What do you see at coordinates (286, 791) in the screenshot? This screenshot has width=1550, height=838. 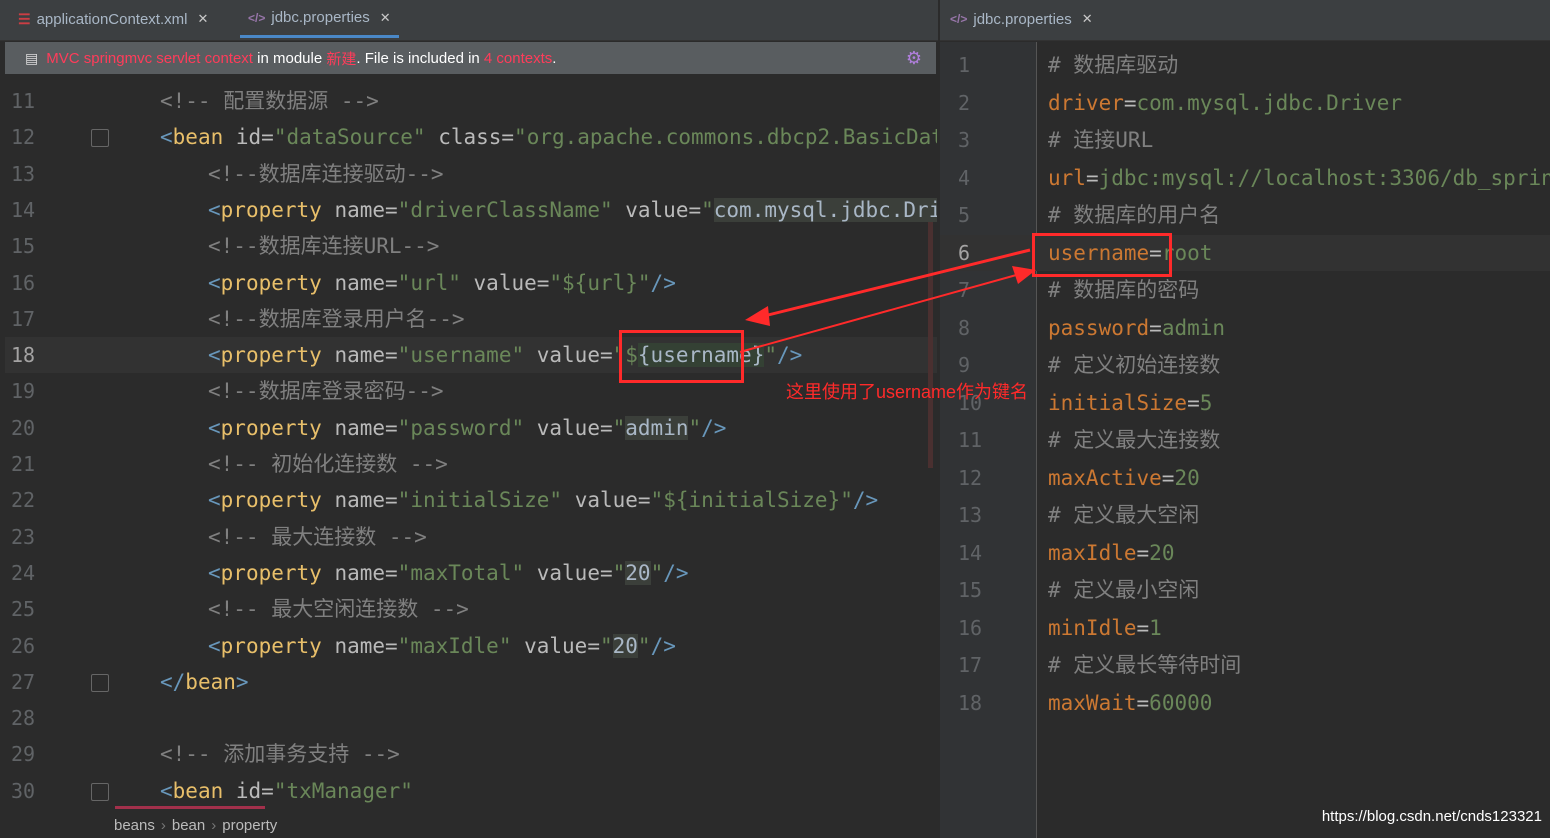 I see `code-text: <bean id="txManager"` at bounding box center [286, 791].